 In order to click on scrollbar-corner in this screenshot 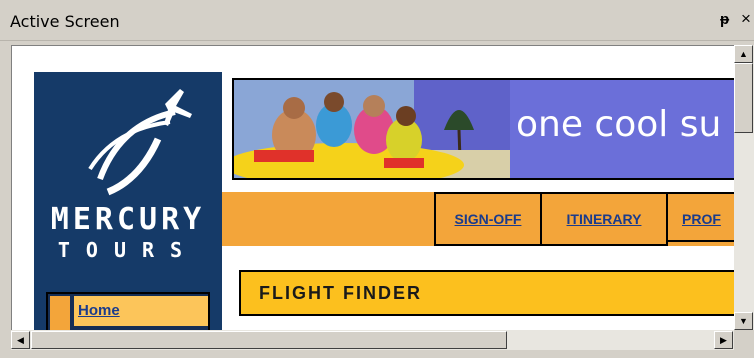, I will do `click(744, 340)`.